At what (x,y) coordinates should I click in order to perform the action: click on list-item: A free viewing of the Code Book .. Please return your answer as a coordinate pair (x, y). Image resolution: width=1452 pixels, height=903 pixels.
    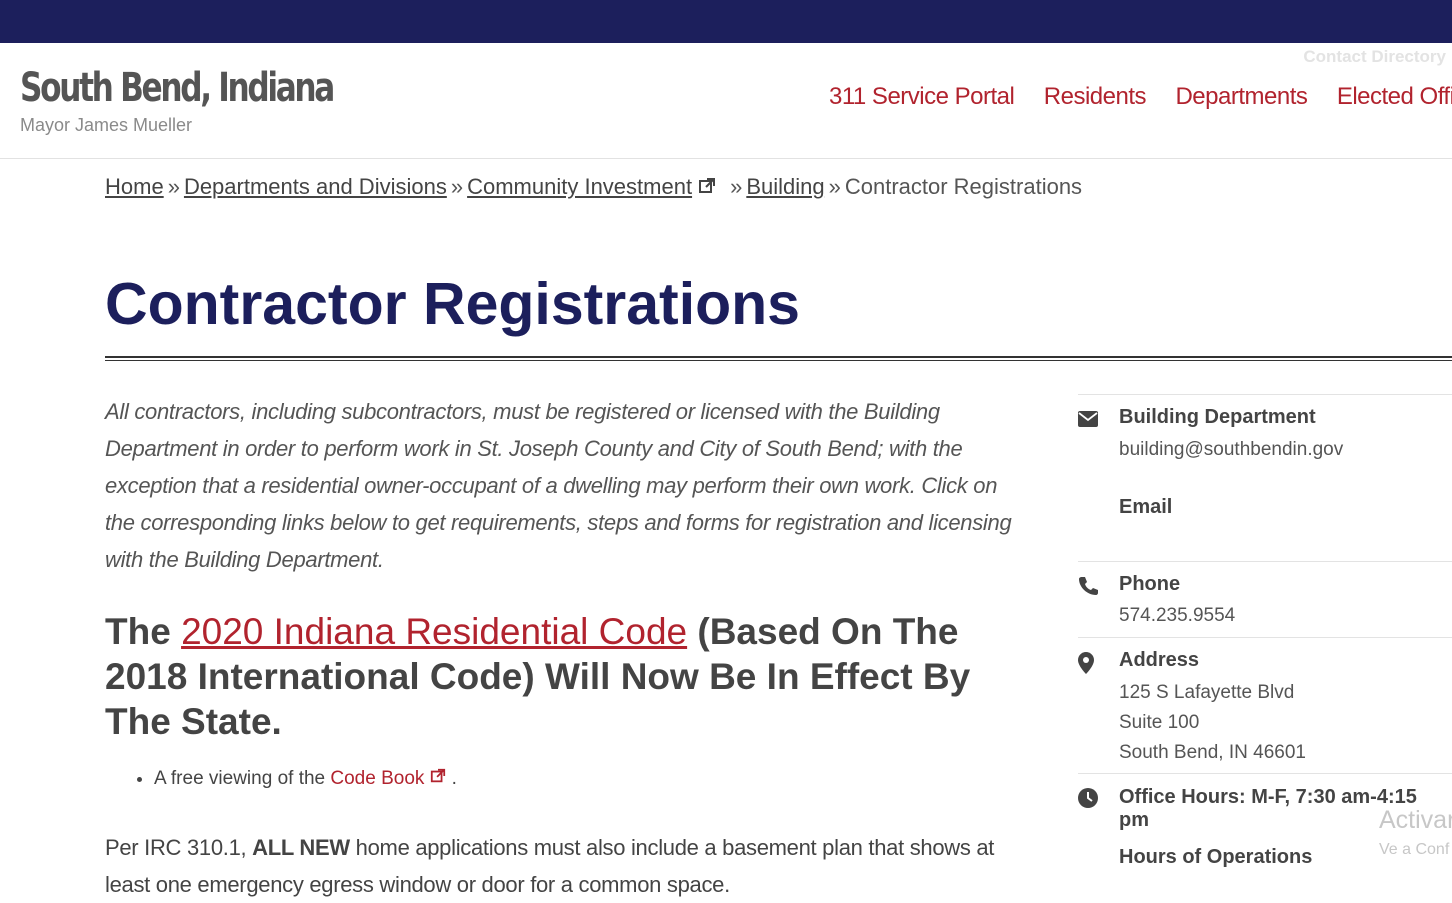
    Looking at the image, I should click on (305, 779).